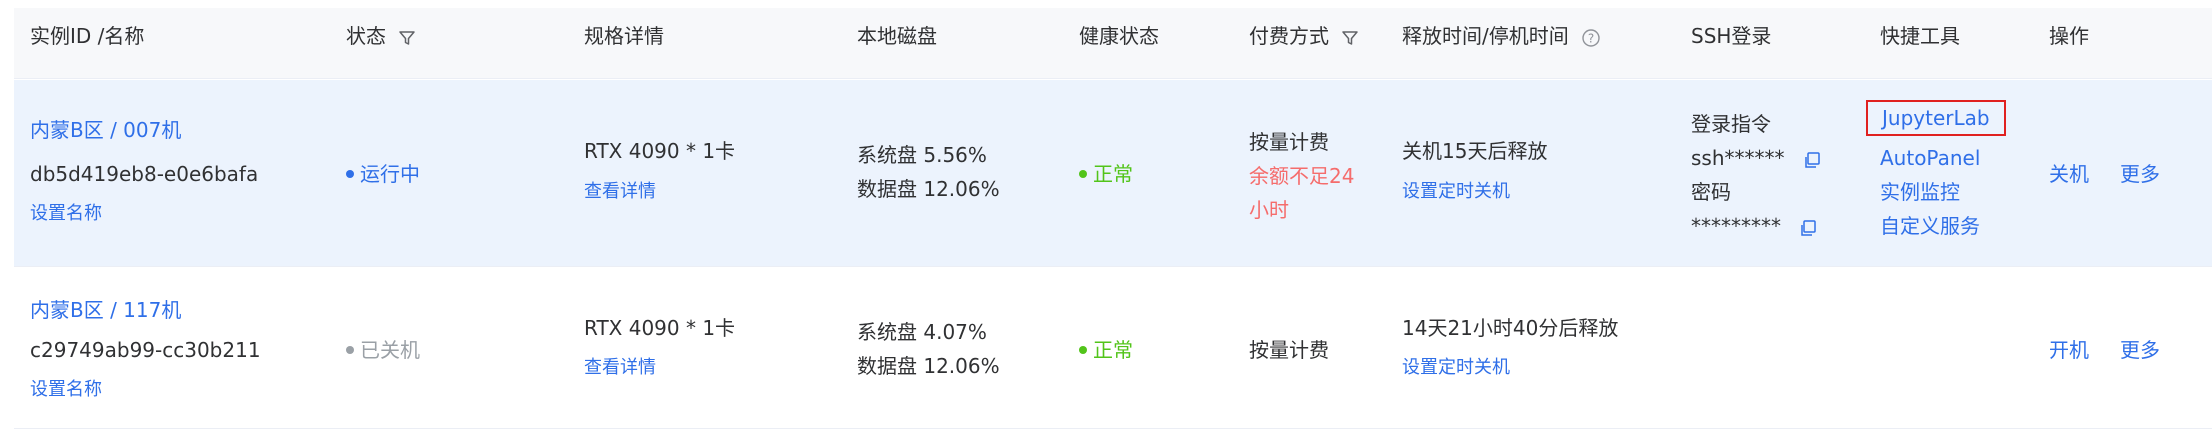 The width and height of the screenshot is (2212, 429). Describe the element at coordinates (1930, 158) in the screenshot. I see `autopanel-link: AutoPanel` at that location.